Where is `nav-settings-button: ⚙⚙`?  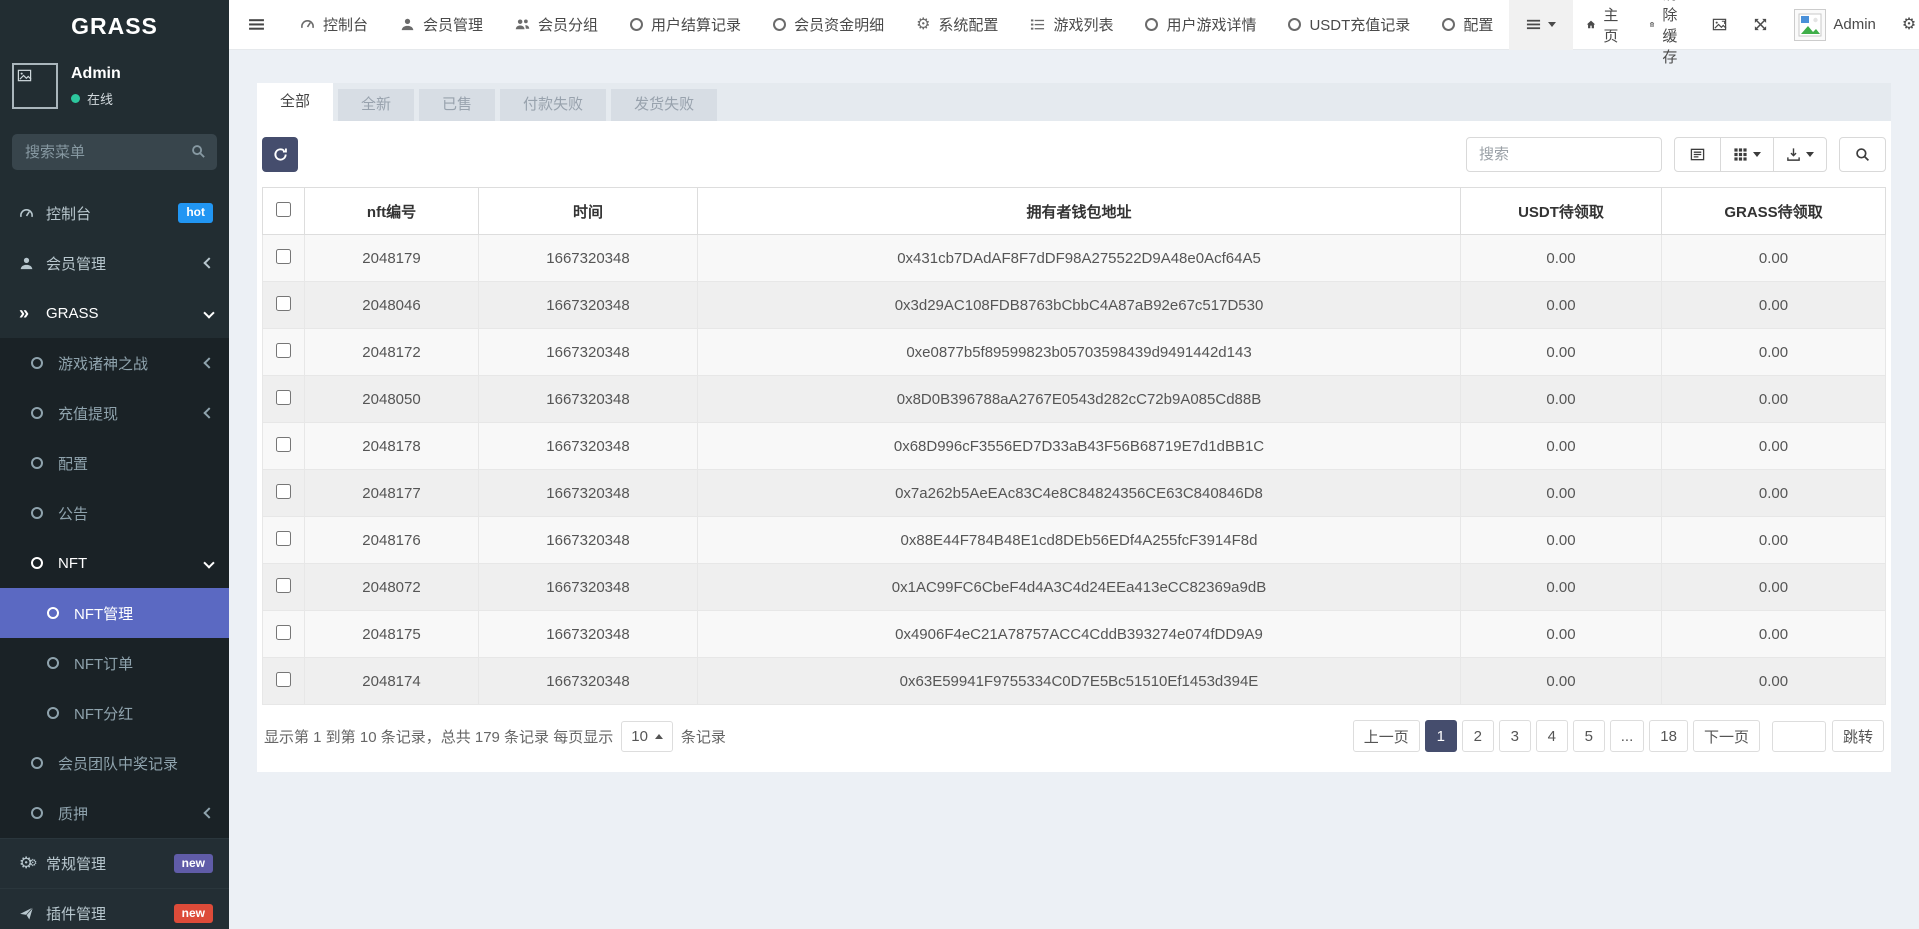
nav-settings-button: ⚙⚙ is located at coordinates (1904, 25).